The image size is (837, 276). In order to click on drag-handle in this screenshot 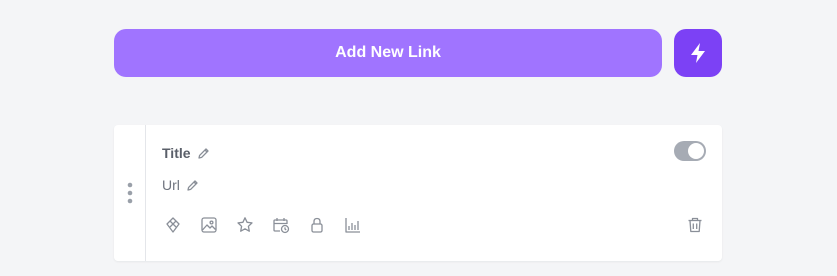, I will do `click(130, 193)`.